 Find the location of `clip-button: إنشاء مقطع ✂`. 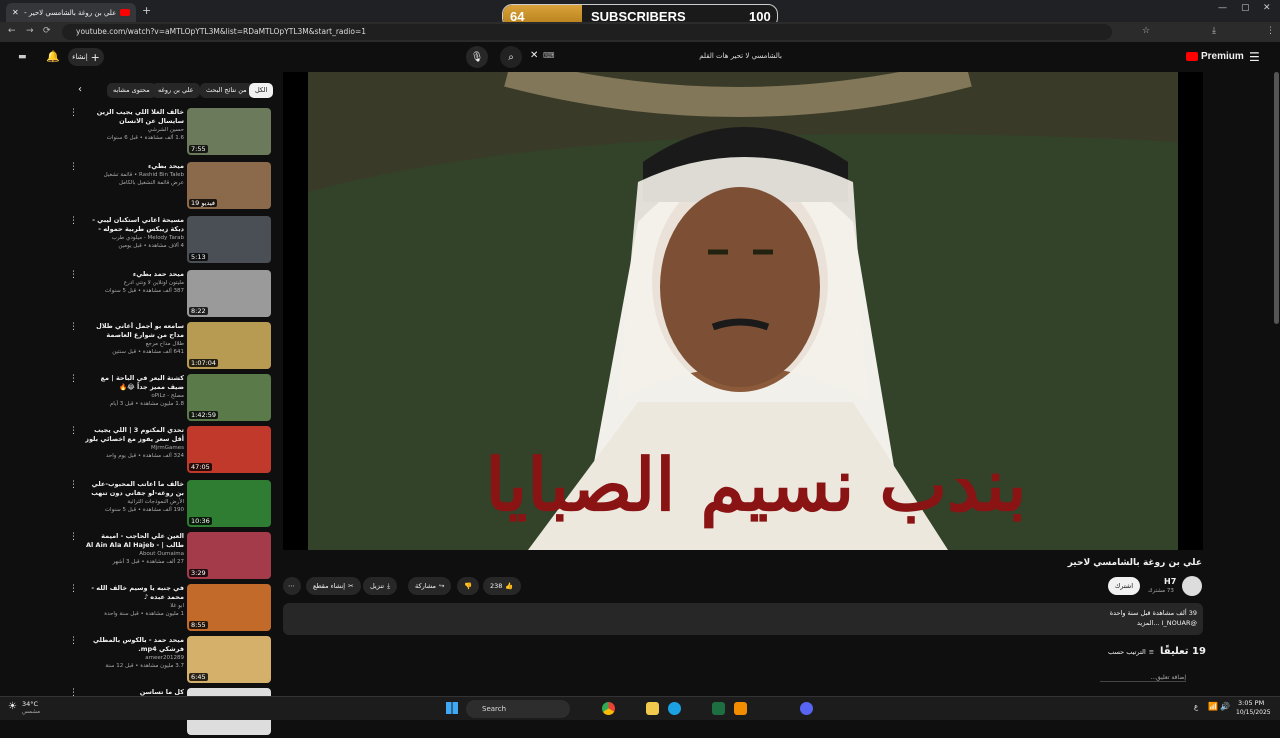

clip-button: إنشاء مقطع ✂ is located at coordinates (333, 586).